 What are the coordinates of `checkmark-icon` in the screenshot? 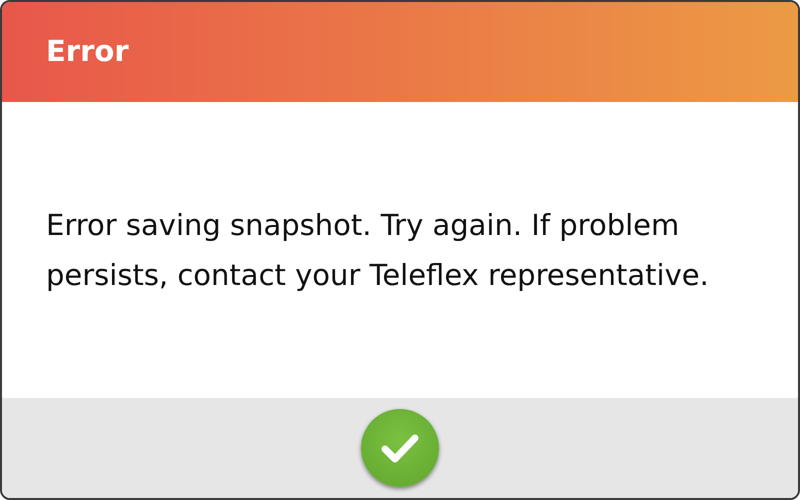 It's located at (400, 448).